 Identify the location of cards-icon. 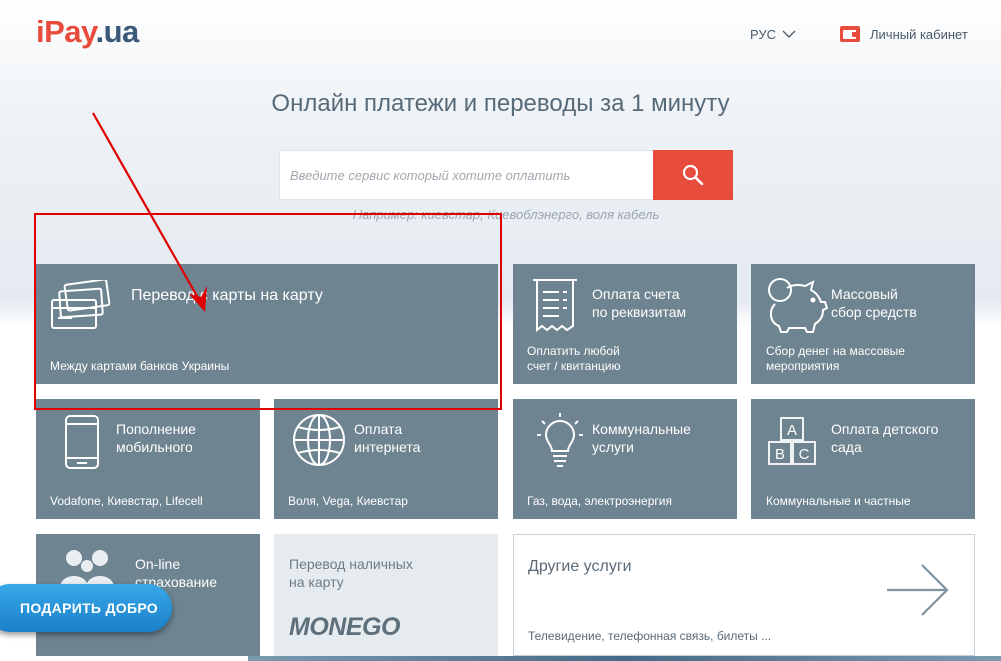
(81, 304).